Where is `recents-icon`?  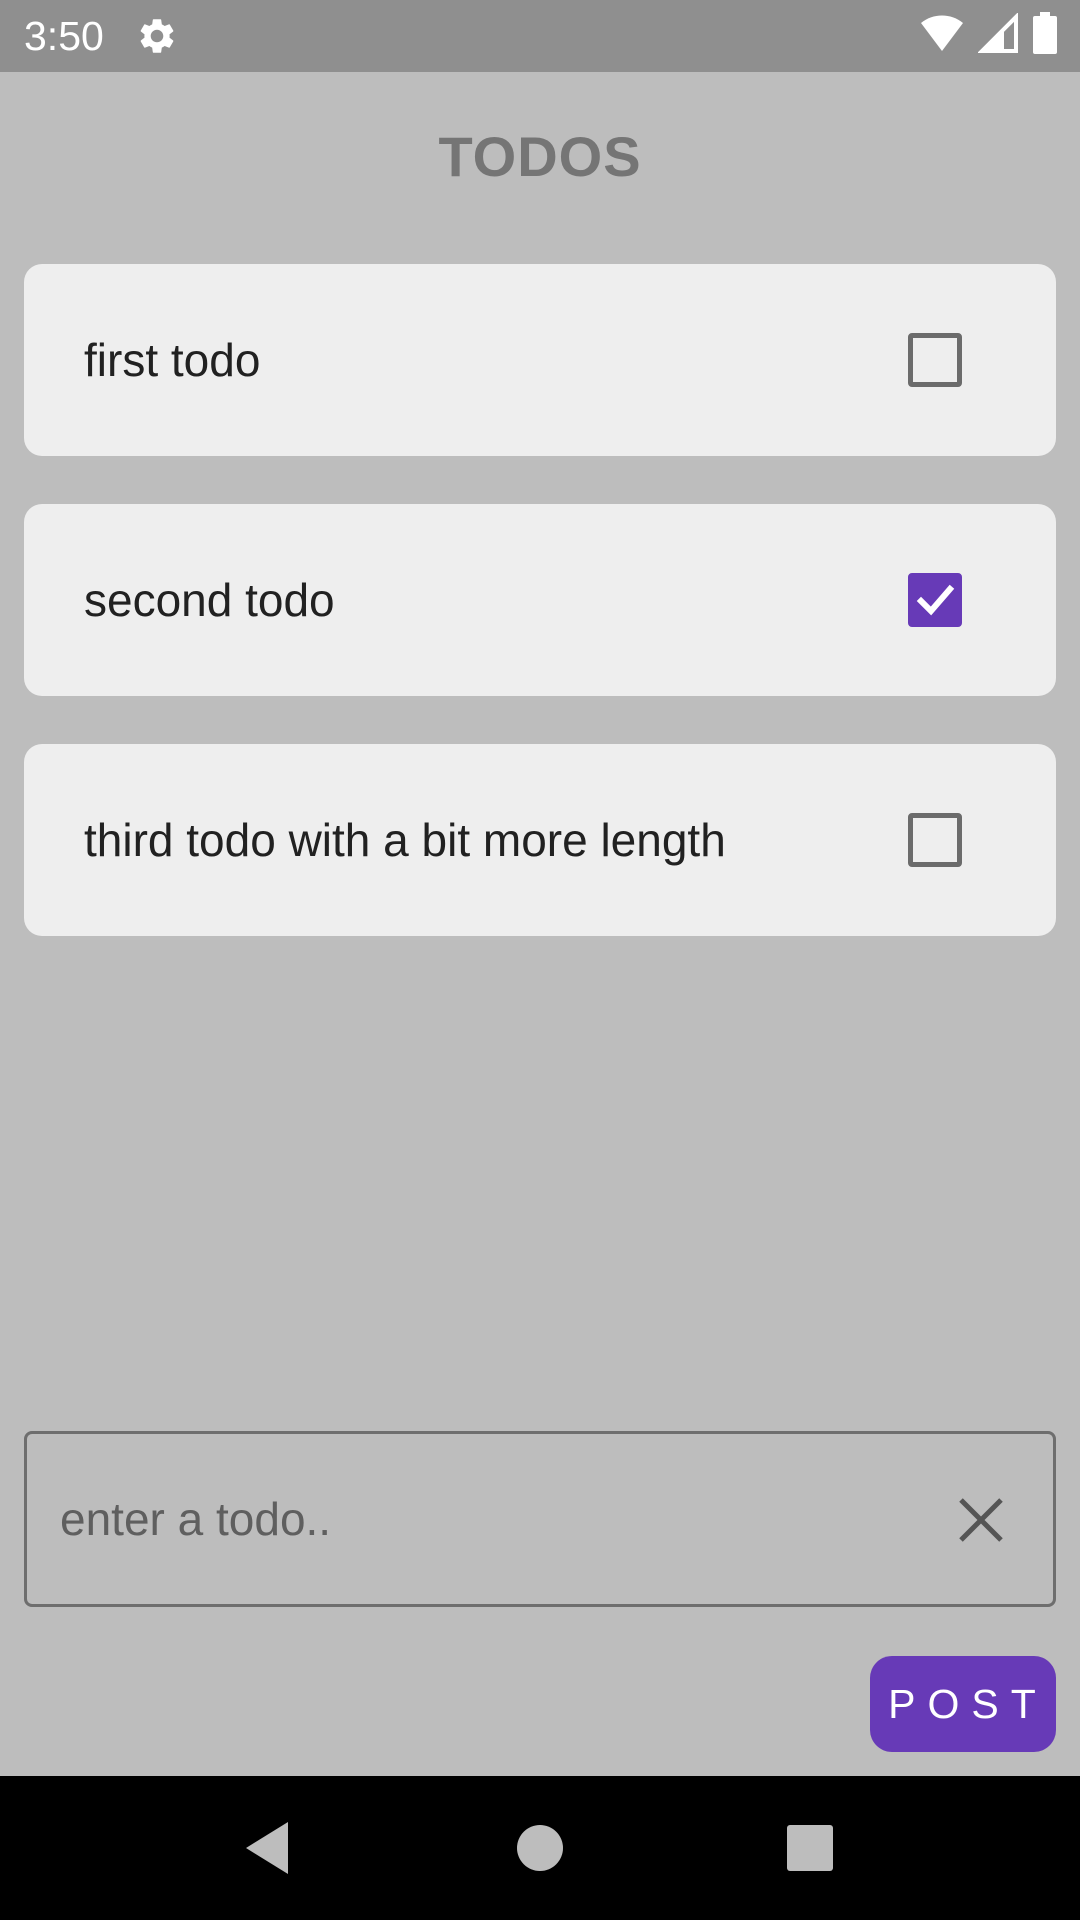
recents-icon is located at coordinates (810, 1848).